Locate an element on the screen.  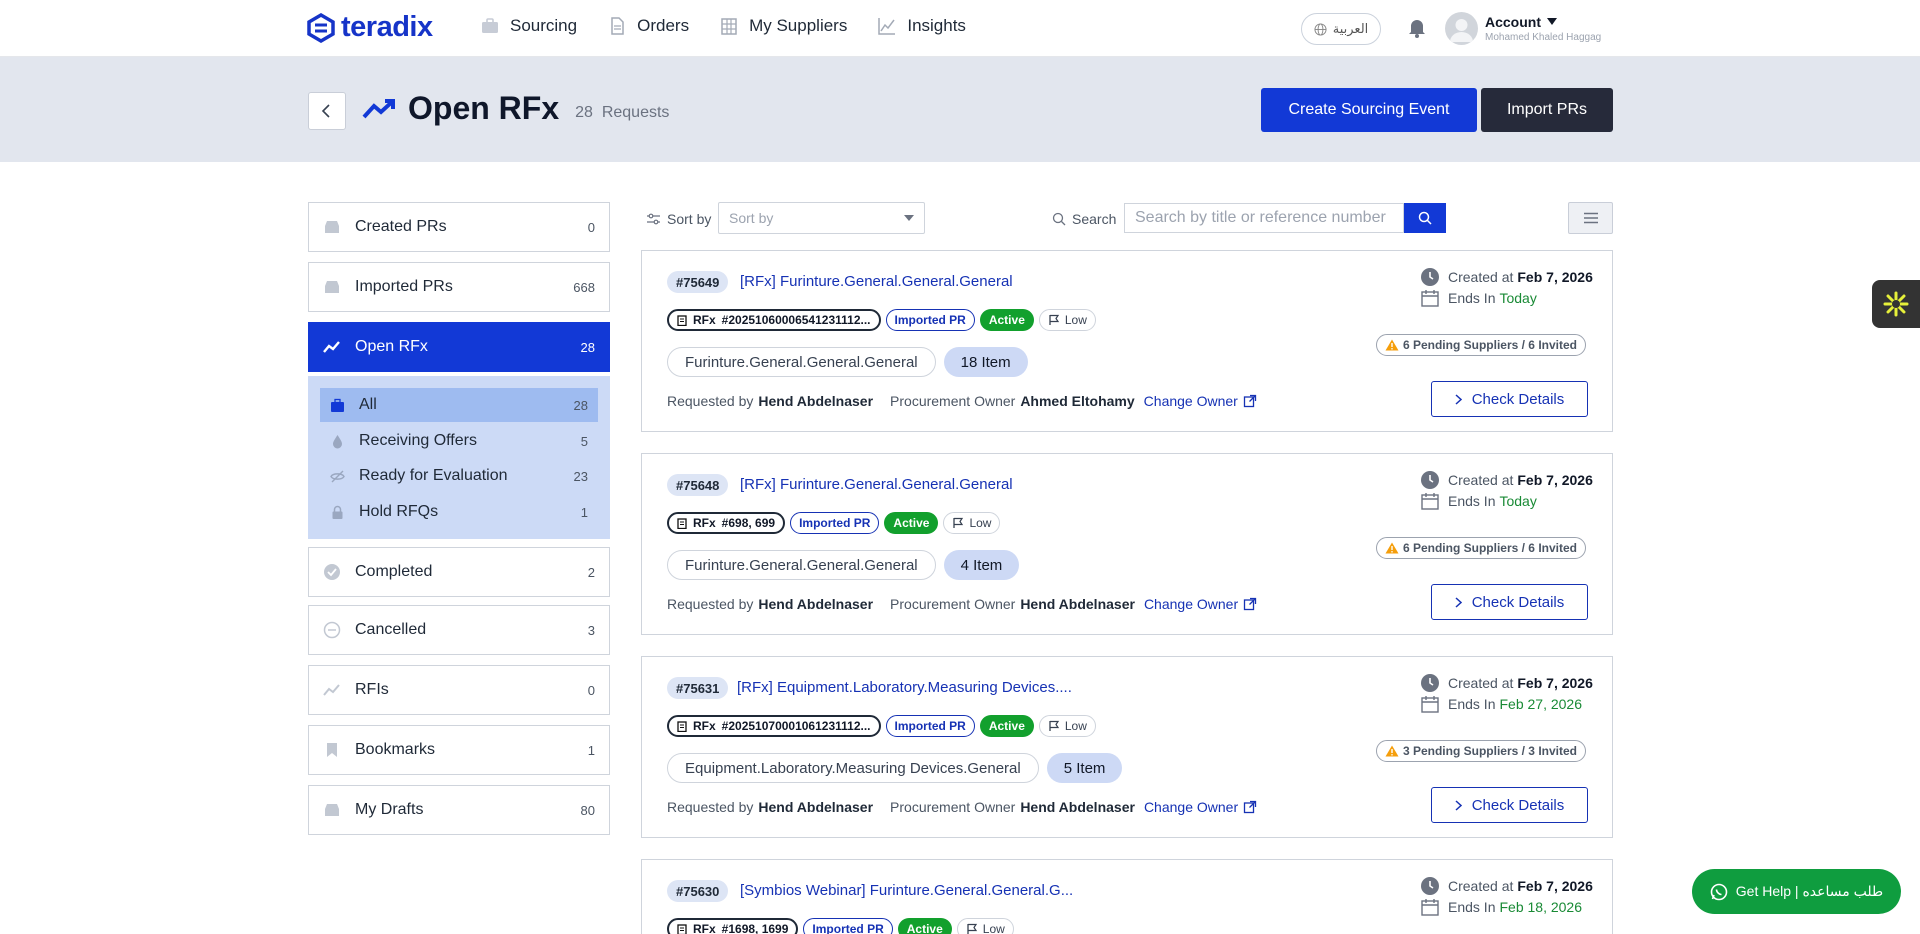
category-chip: Furinture.General.General.General is located at coordinates (801, 362).